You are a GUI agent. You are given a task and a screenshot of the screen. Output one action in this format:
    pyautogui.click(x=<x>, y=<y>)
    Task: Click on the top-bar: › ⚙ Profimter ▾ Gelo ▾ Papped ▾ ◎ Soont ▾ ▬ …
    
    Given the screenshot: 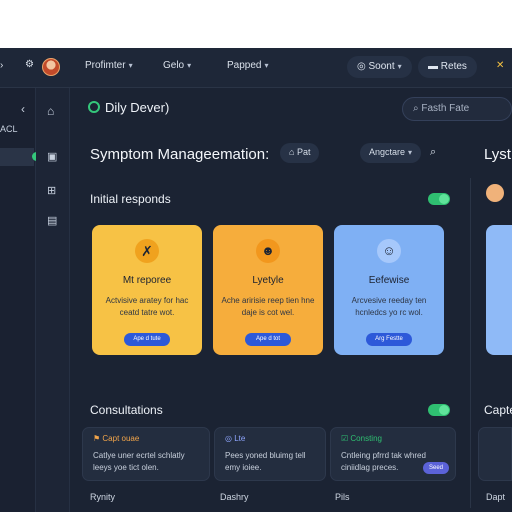 What is the action you would take?
    pyautogui.click(x=256, y=68)
    